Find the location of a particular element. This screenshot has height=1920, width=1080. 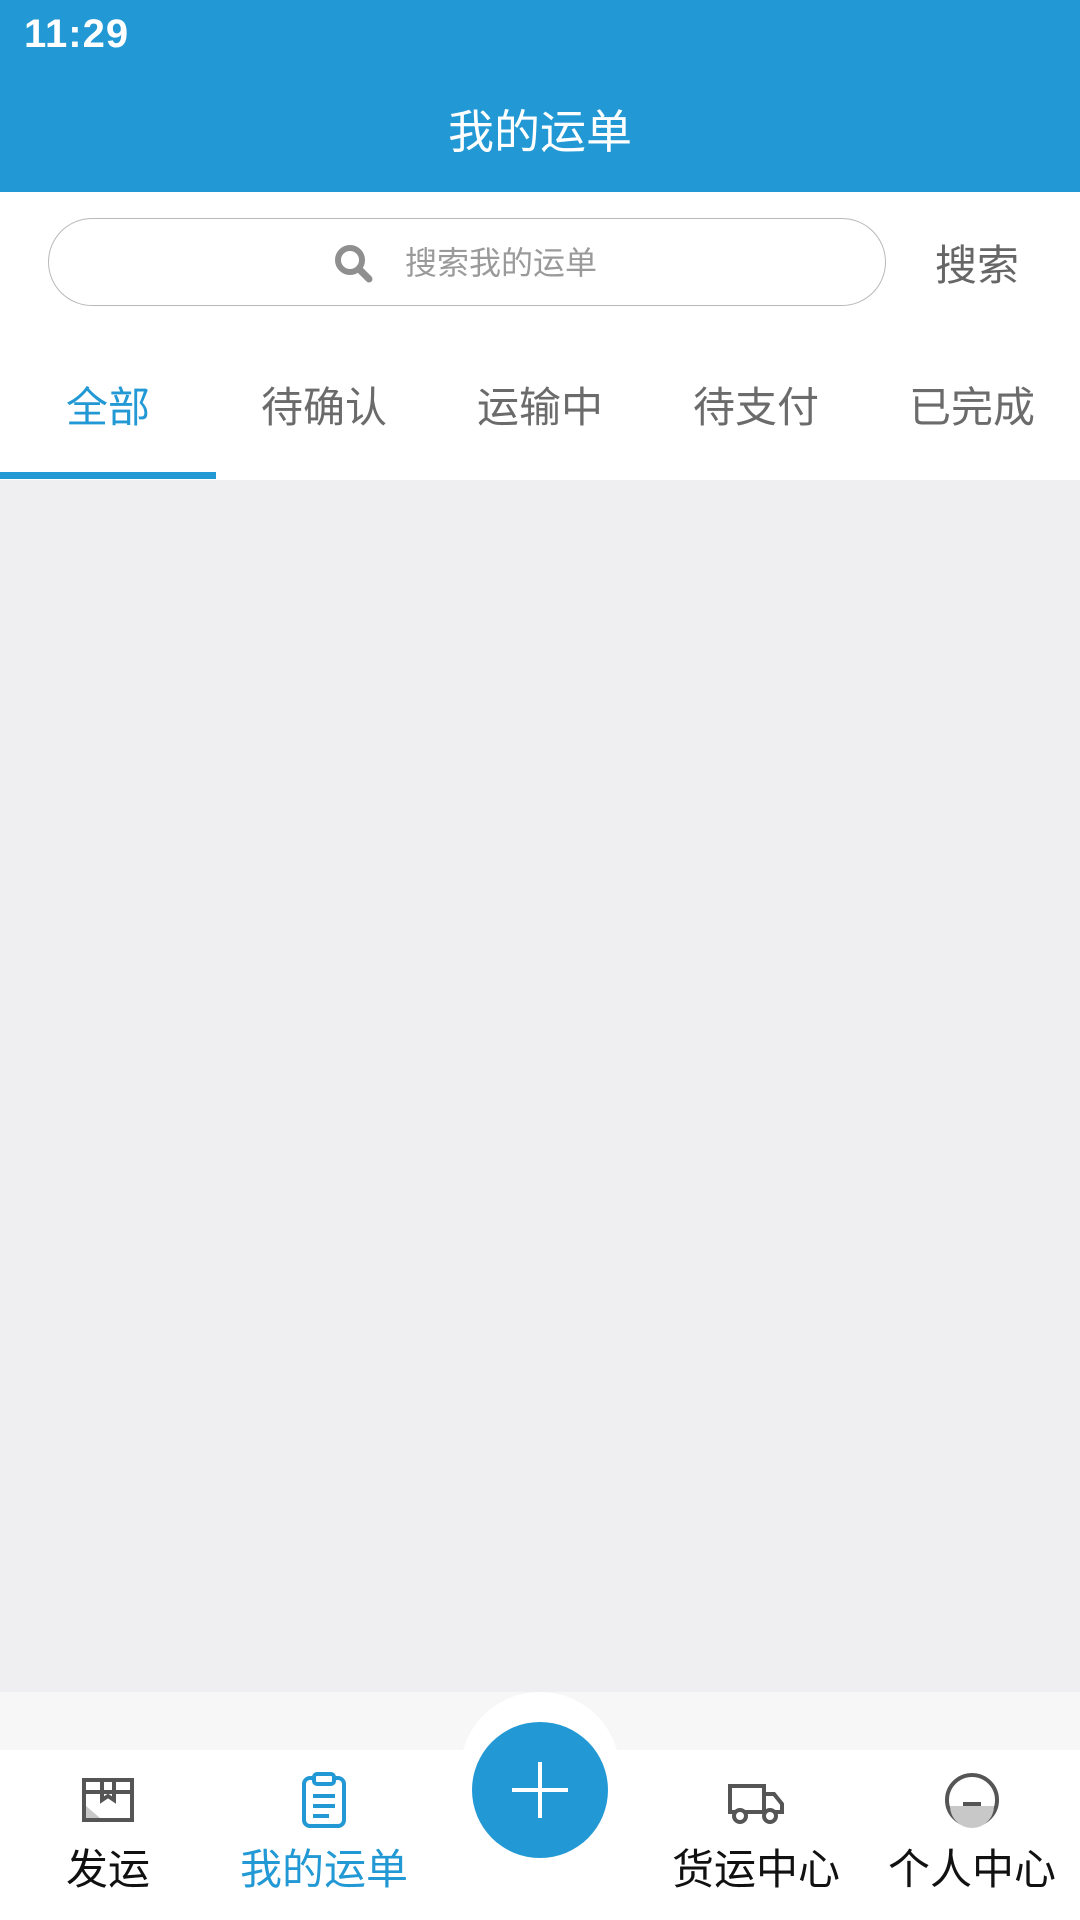

nav-label-freight-center: 货运中心 is located at coordinates (755, 1869).